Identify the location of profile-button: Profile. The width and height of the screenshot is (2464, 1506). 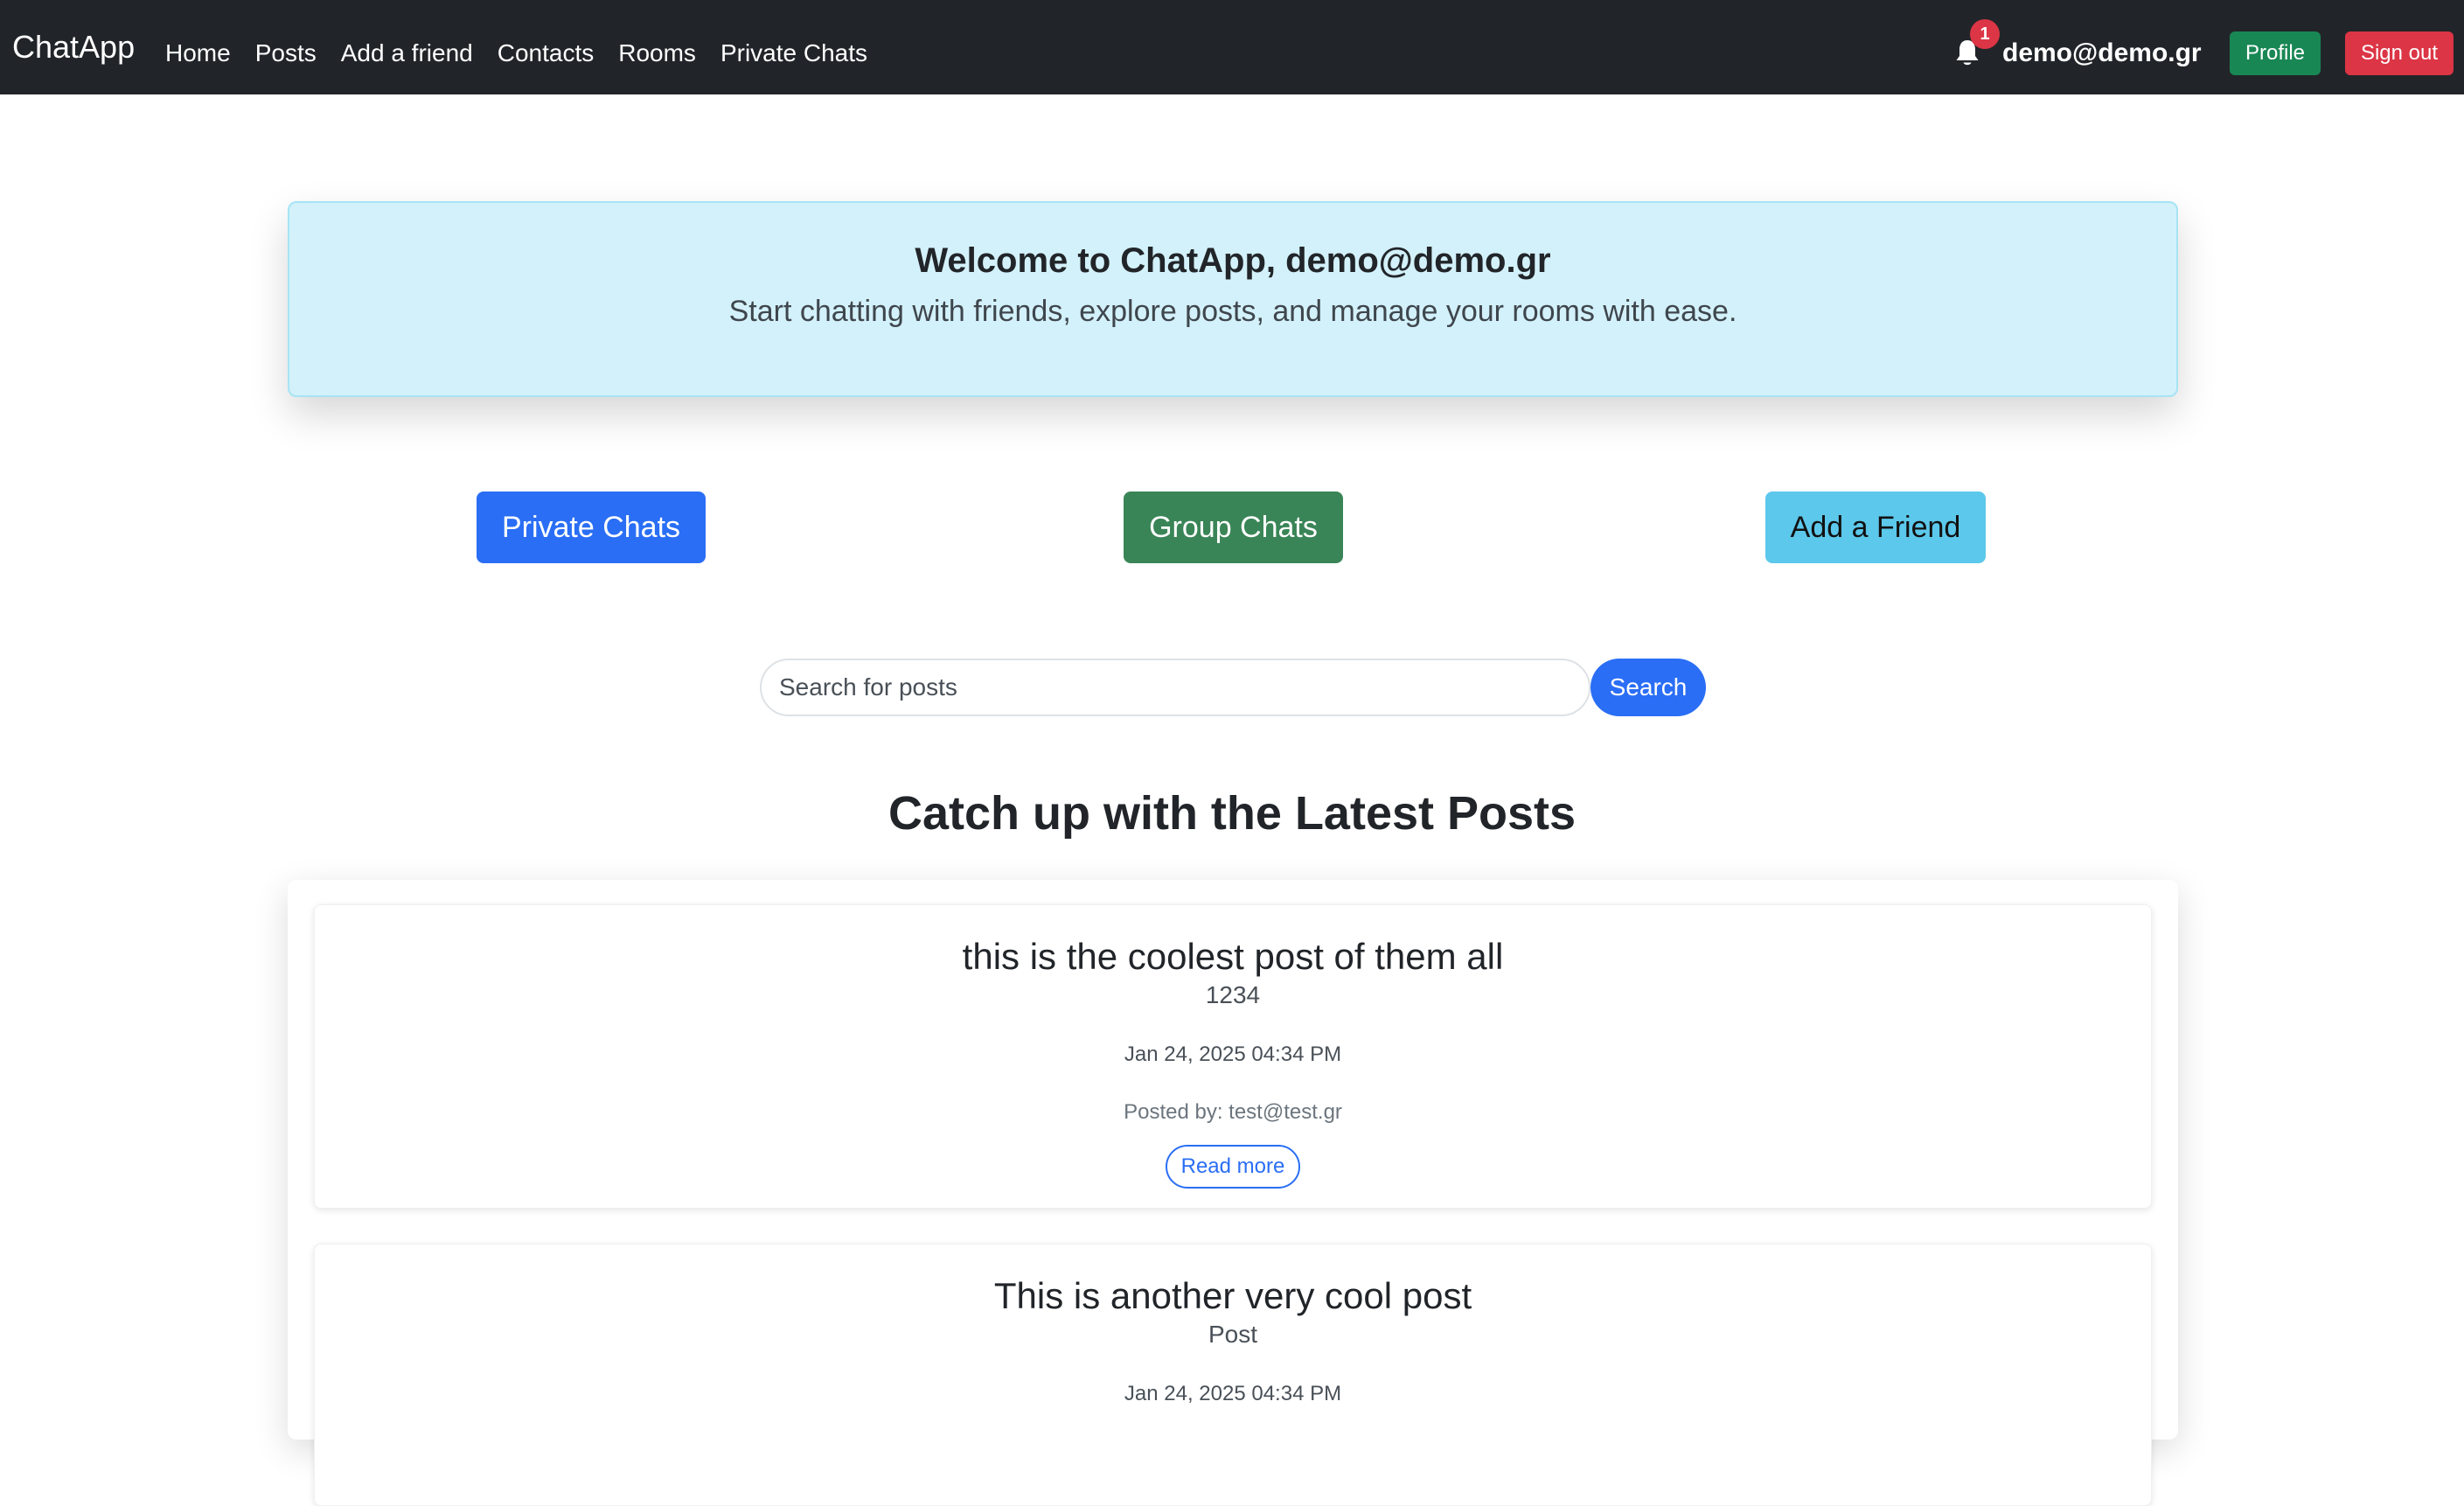
(2275, 53).